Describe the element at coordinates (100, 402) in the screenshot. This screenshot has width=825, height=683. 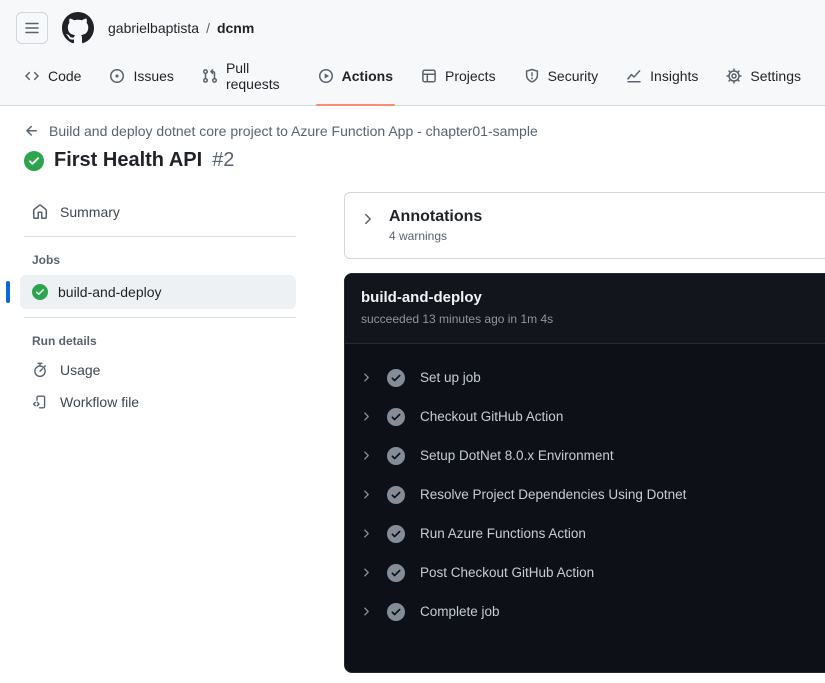
I see `sidebar-item-label: Workflow file` at that location.